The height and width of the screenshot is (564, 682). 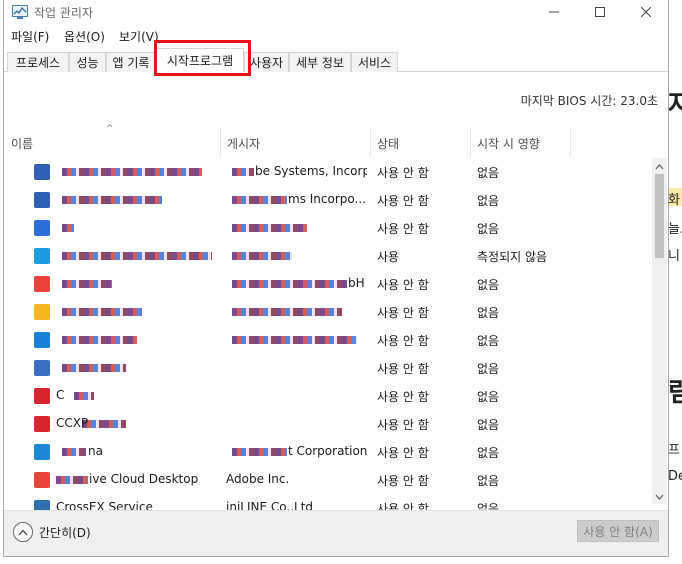 I want to click on scroll-up-arrow, so click(x=659, y=167).